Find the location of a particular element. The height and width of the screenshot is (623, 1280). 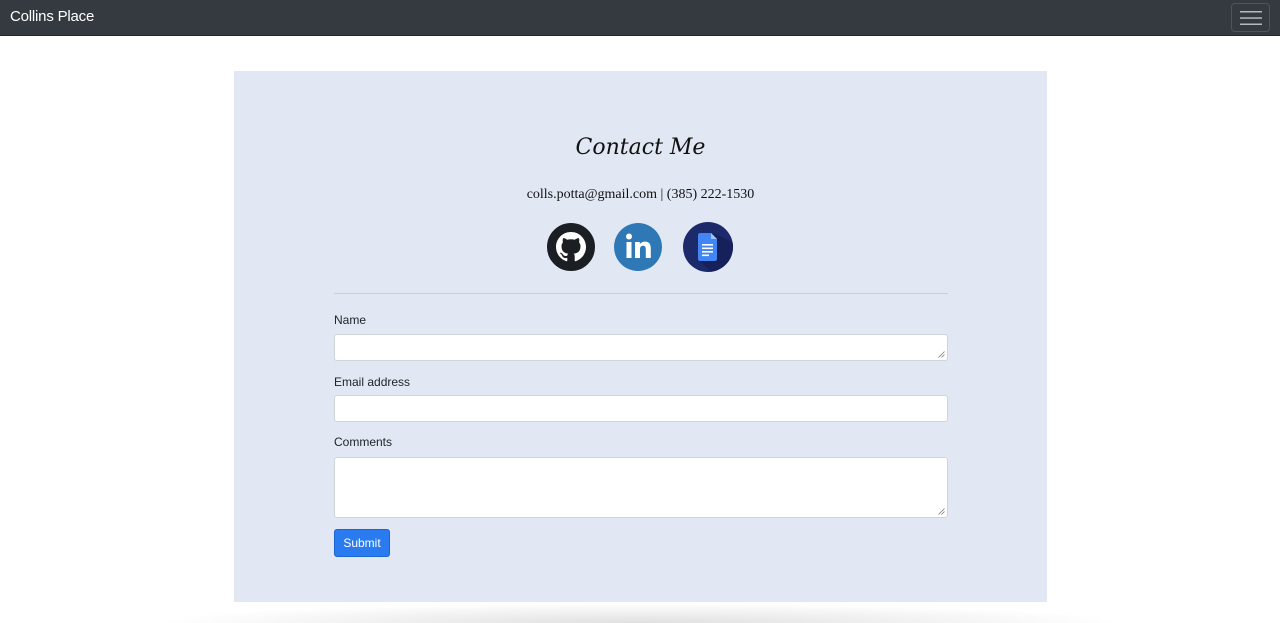

section-divider is located at coordinates (641, 293).